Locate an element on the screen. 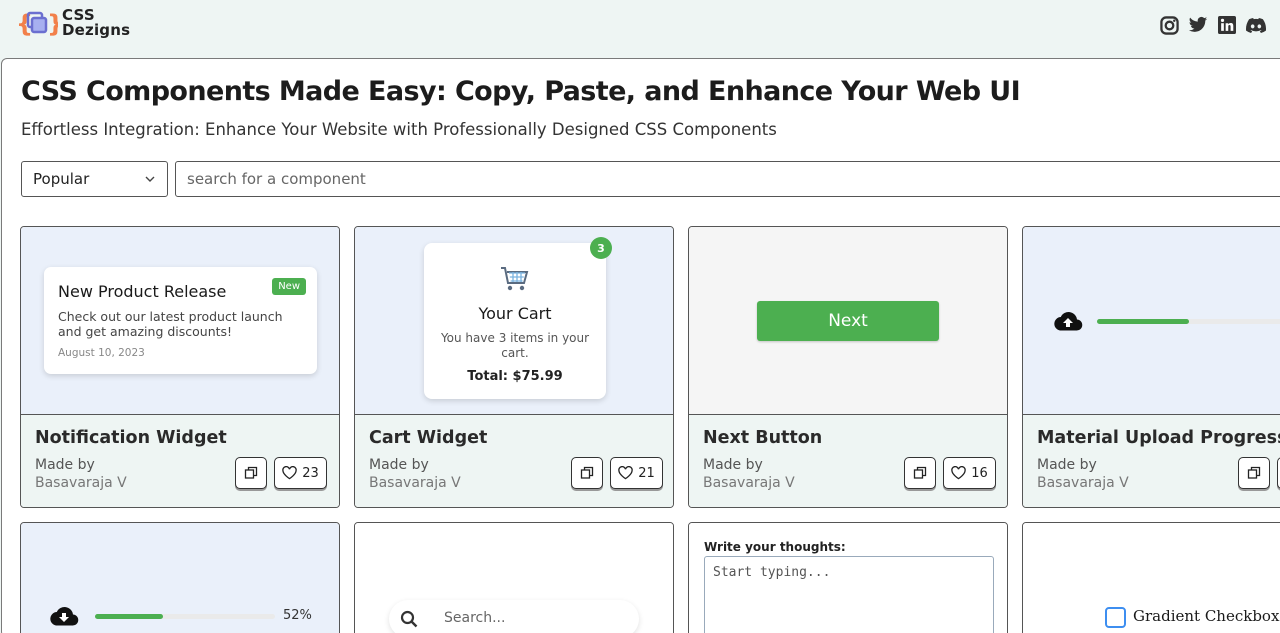  component-card-upload-progress: 52% is located at coordinates (180, 577).